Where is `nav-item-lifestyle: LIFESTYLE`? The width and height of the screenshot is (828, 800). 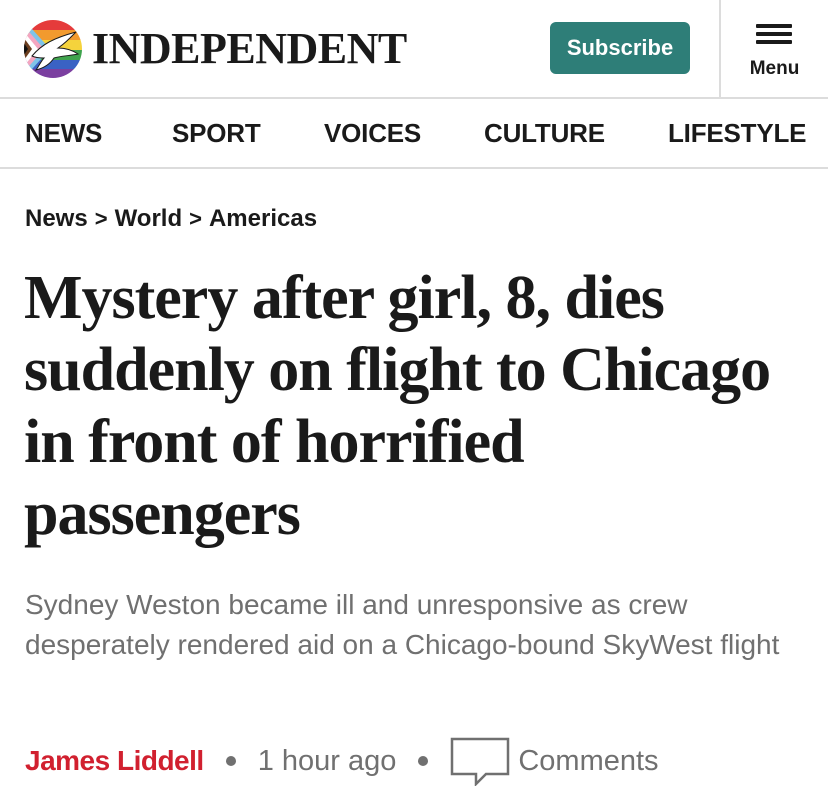
nav-item-lifestyle: LIFESTYLE is located at coordinates (737, 133).